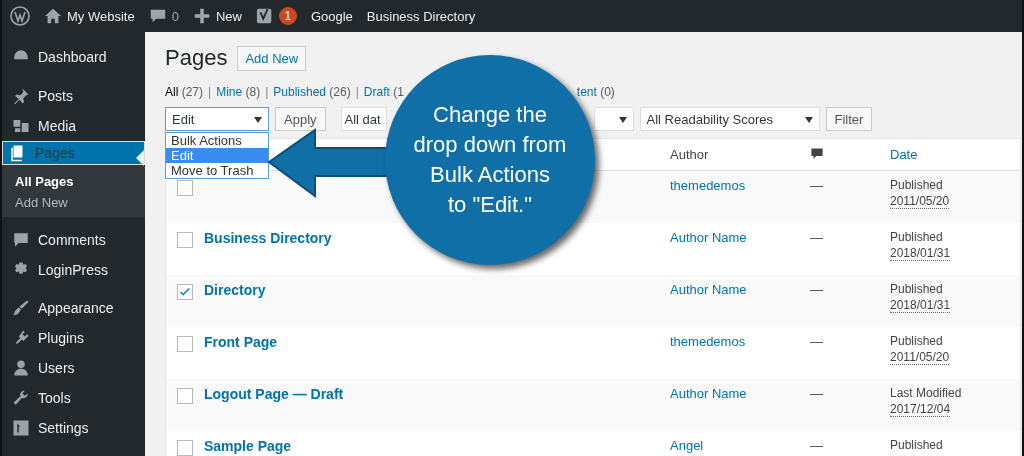 The image size is (1024, 456). I want to click on comment-count: 0, so click(175, 16).